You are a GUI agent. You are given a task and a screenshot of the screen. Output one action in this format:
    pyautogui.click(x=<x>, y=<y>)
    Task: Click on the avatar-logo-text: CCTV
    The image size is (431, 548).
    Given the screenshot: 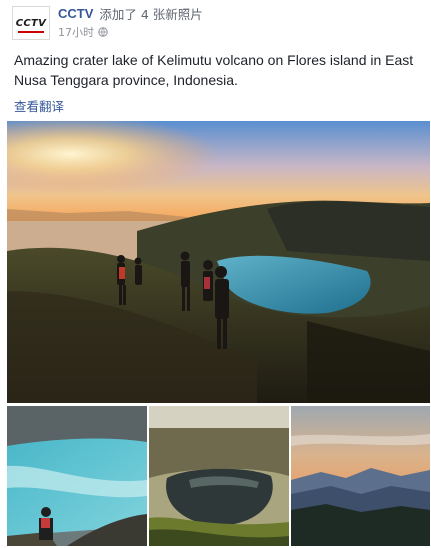 What is the action you would take?
    pyautogui.click(x=31, y=23)
    